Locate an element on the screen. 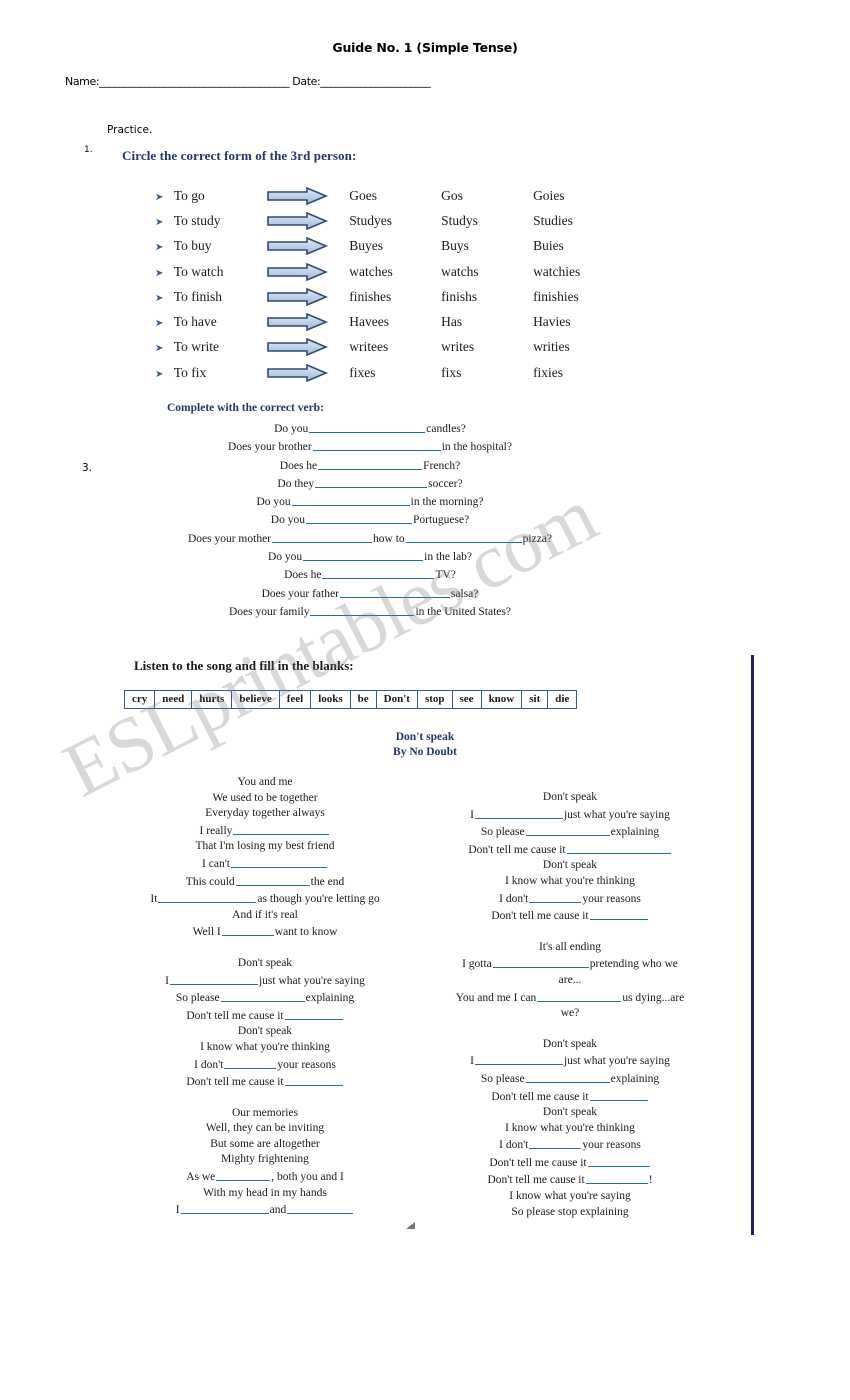 Image resolution: width=850 pixels, height=1400 pixels. lyric-line: Everyday together always is located at coordinates (265, 814).